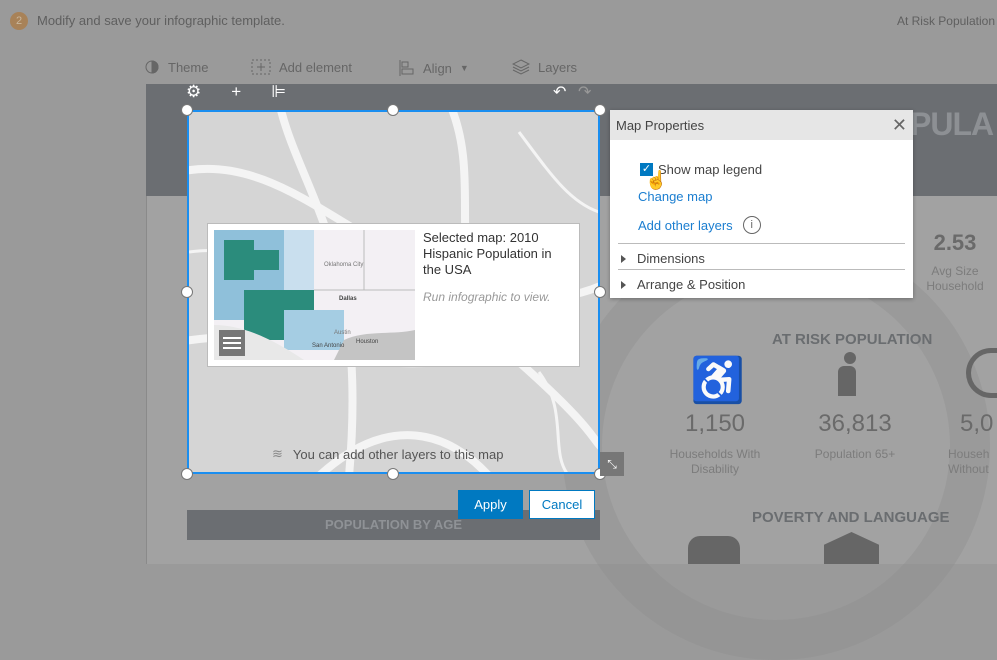  What do you see at coordinates (277, 453) in the screenshot?
I see `layers-icon: ≋` at bounding box center [277, 453].